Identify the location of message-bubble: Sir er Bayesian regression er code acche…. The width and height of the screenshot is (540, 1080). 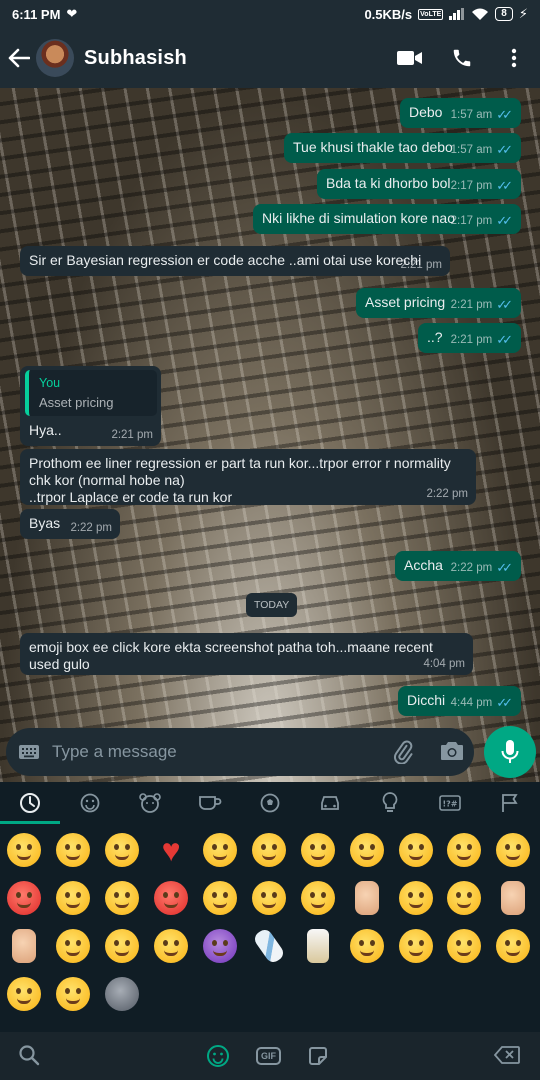
(235, 261).